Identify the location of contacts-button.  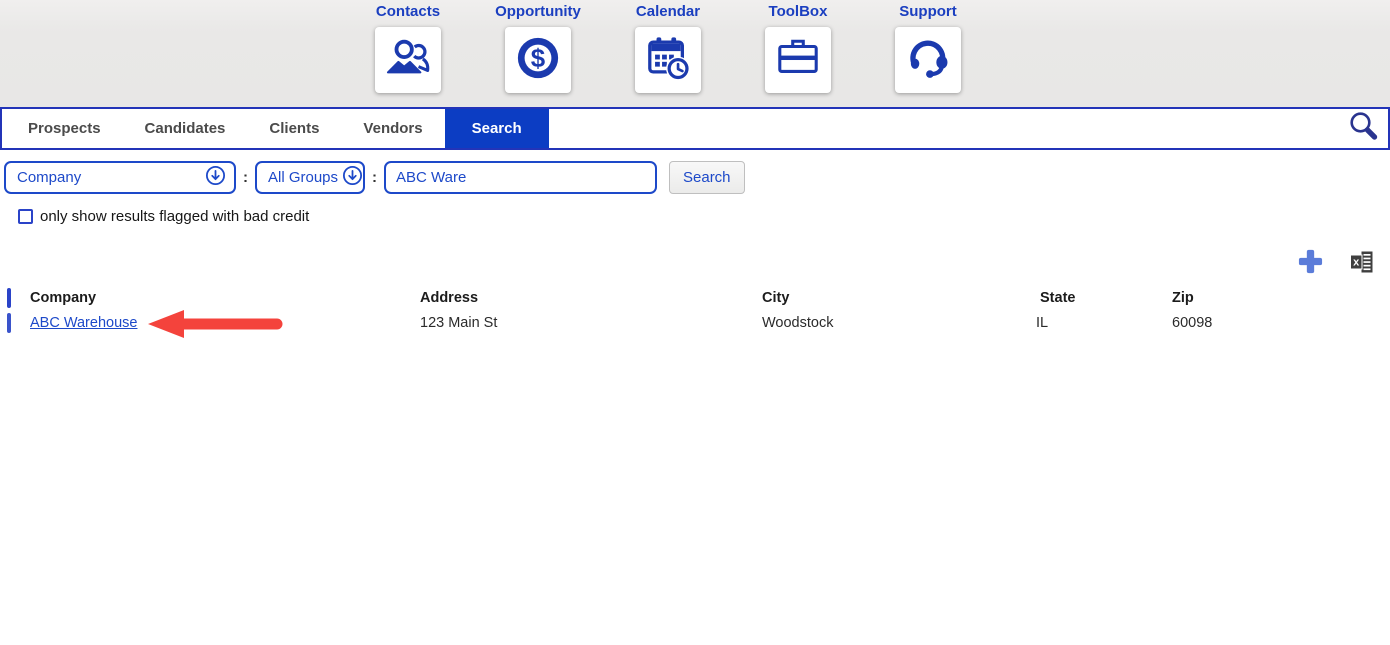
(408, 60).